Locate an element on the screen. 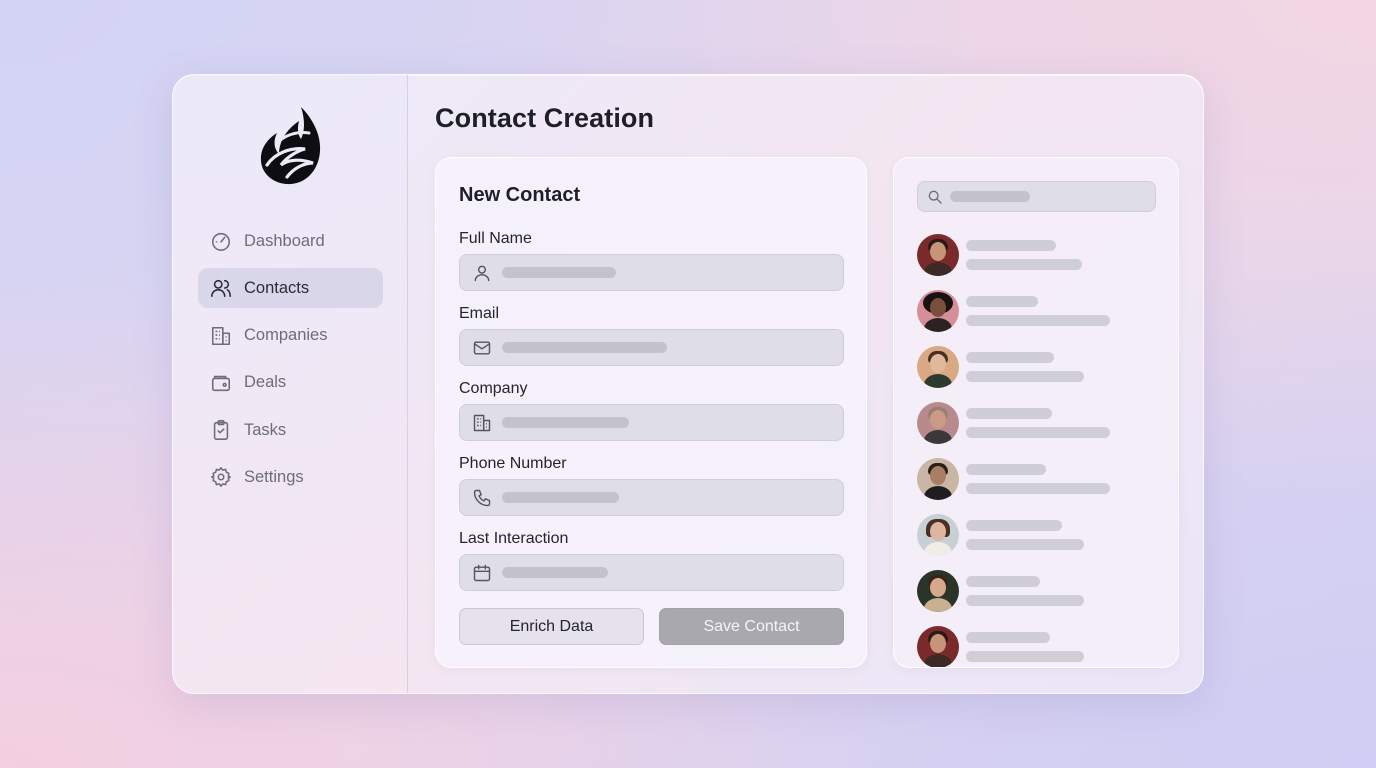  email-field: Email is located at coordinates (651, 335).